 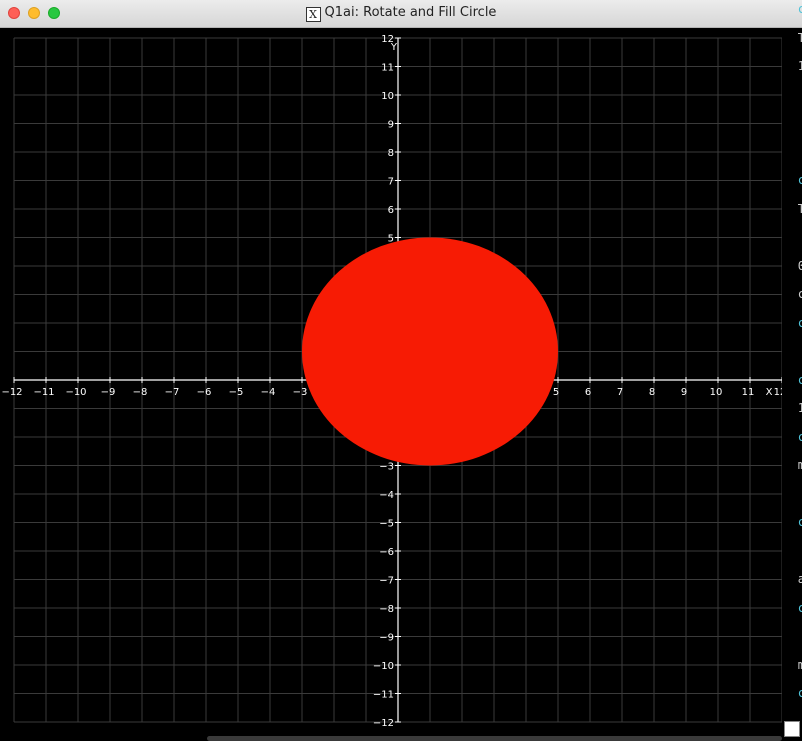 I want to click on window-titlebar: X Q1ai: Rotate and Fill Circle, so click(x=401, y=14).